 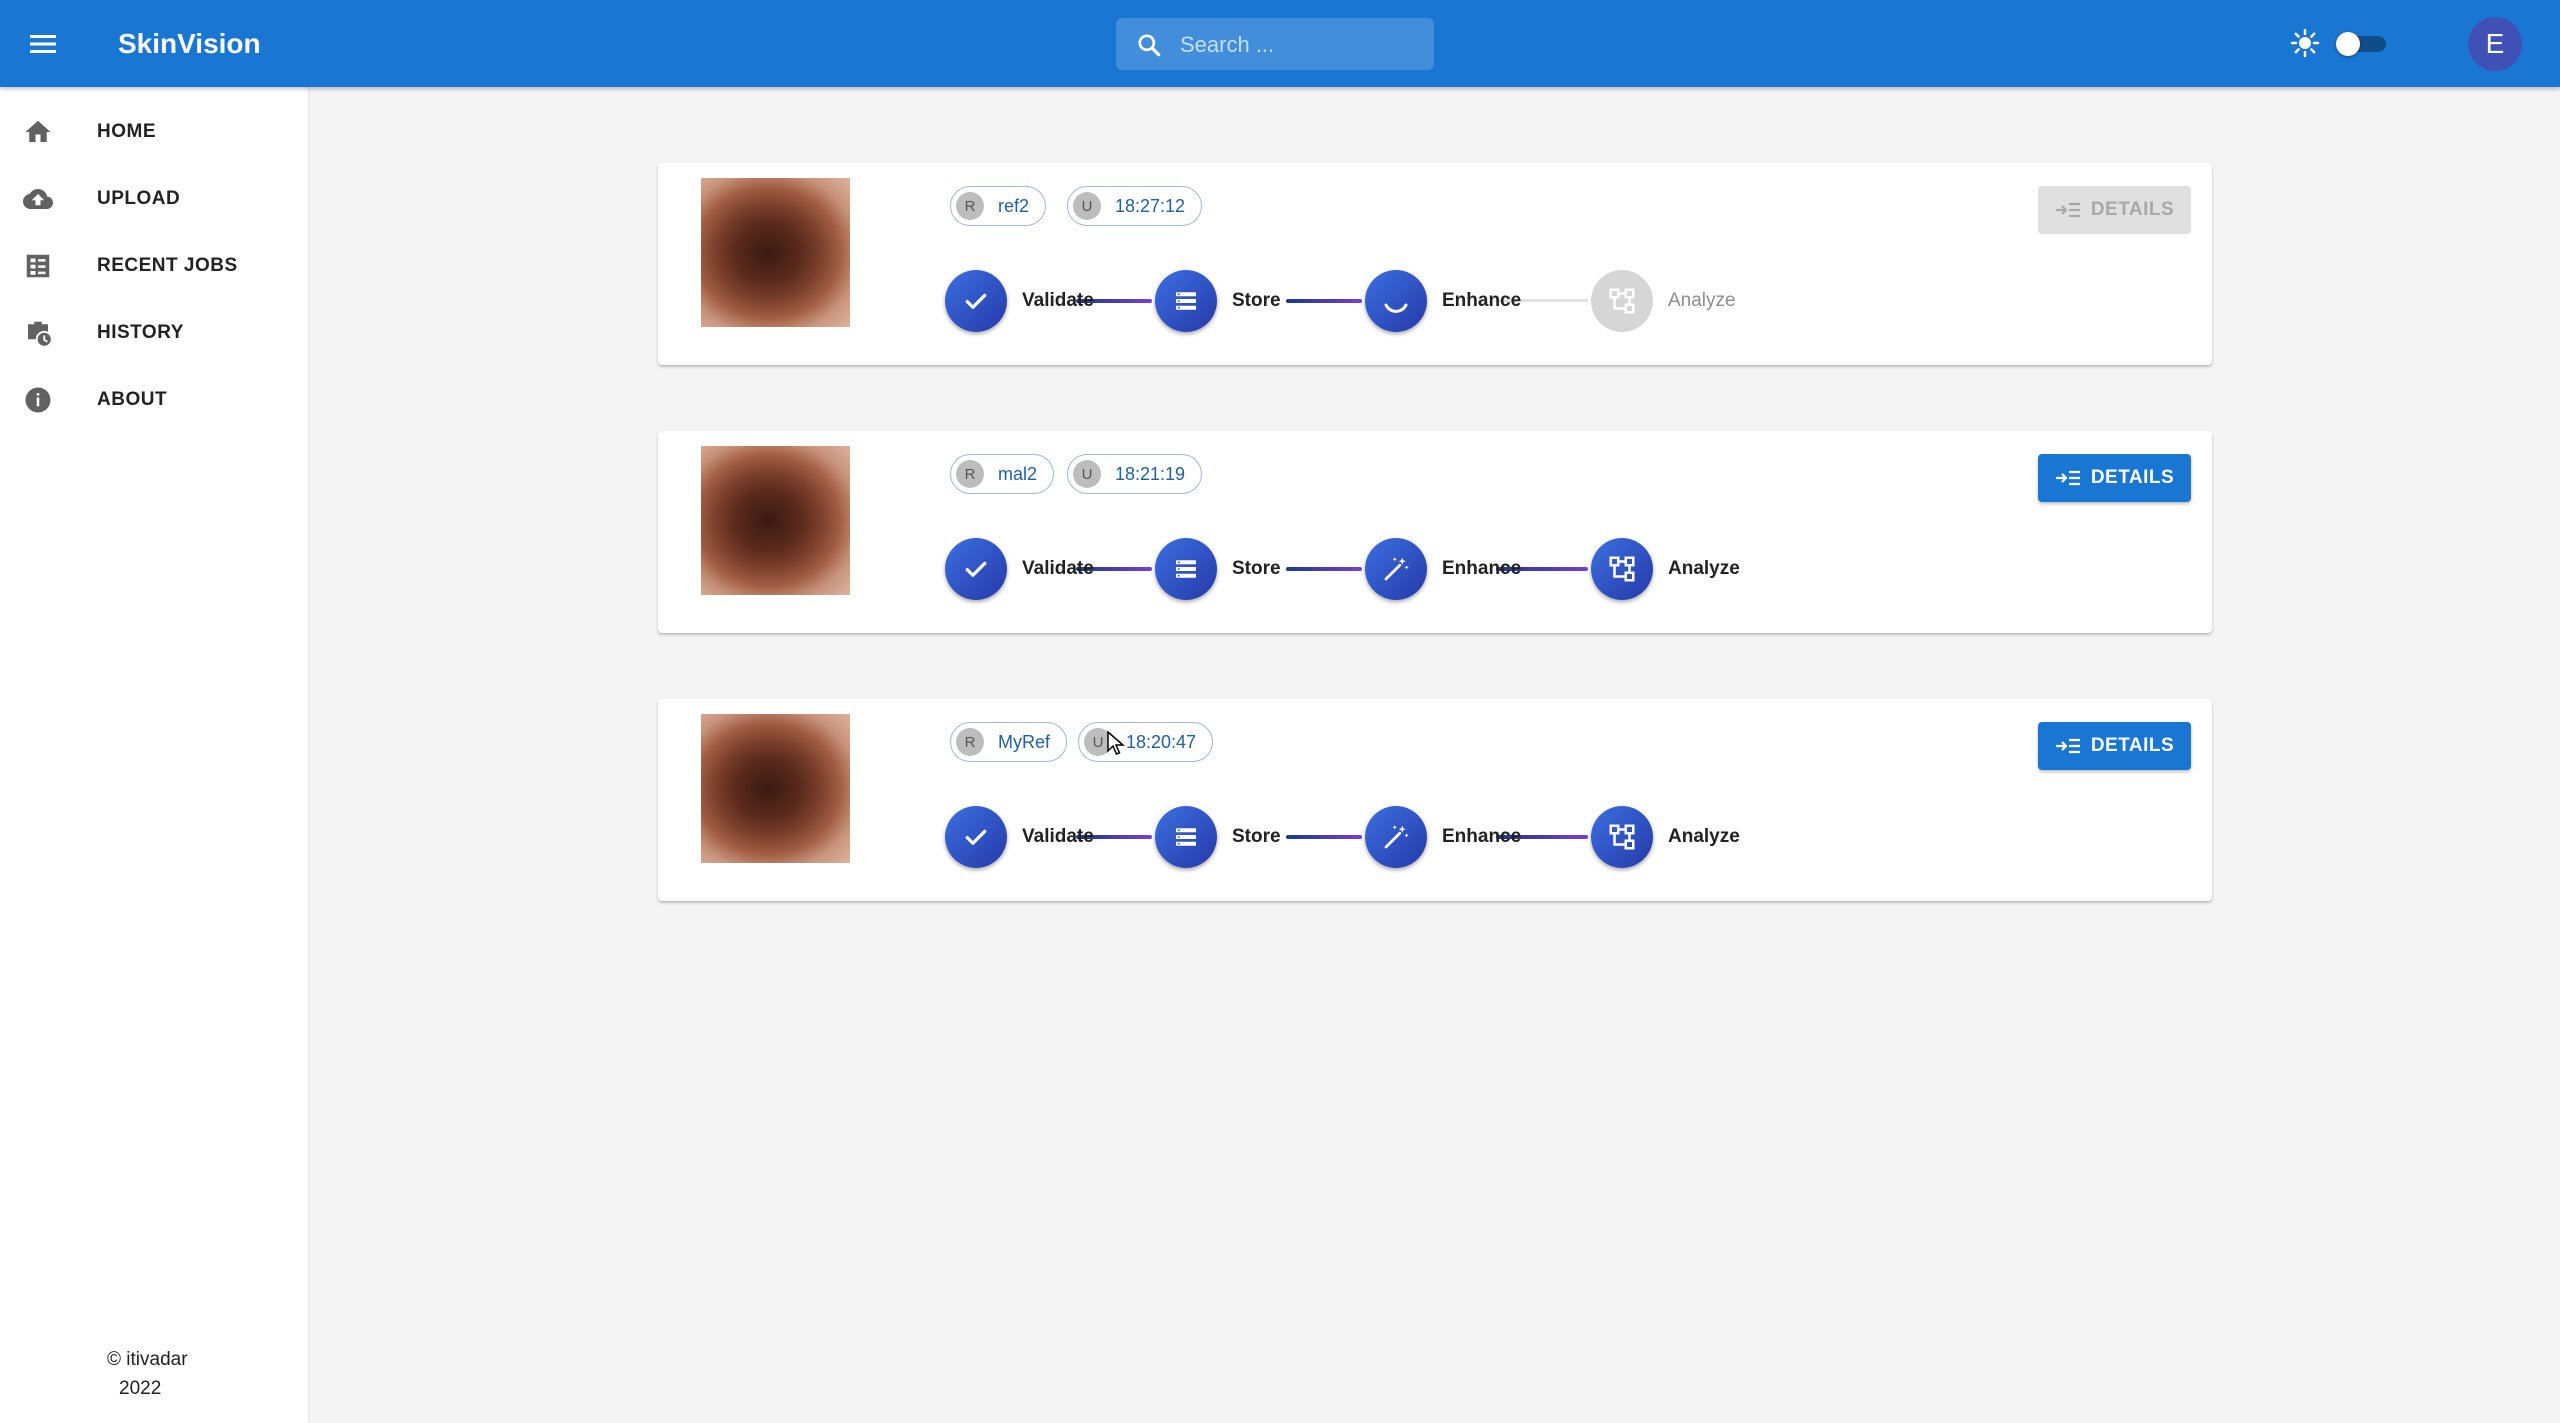 What do you see at coordinates (1116, 746) in the screenshot?
I see `mouse-cursor-icon` at bounding box center [1116, 746].